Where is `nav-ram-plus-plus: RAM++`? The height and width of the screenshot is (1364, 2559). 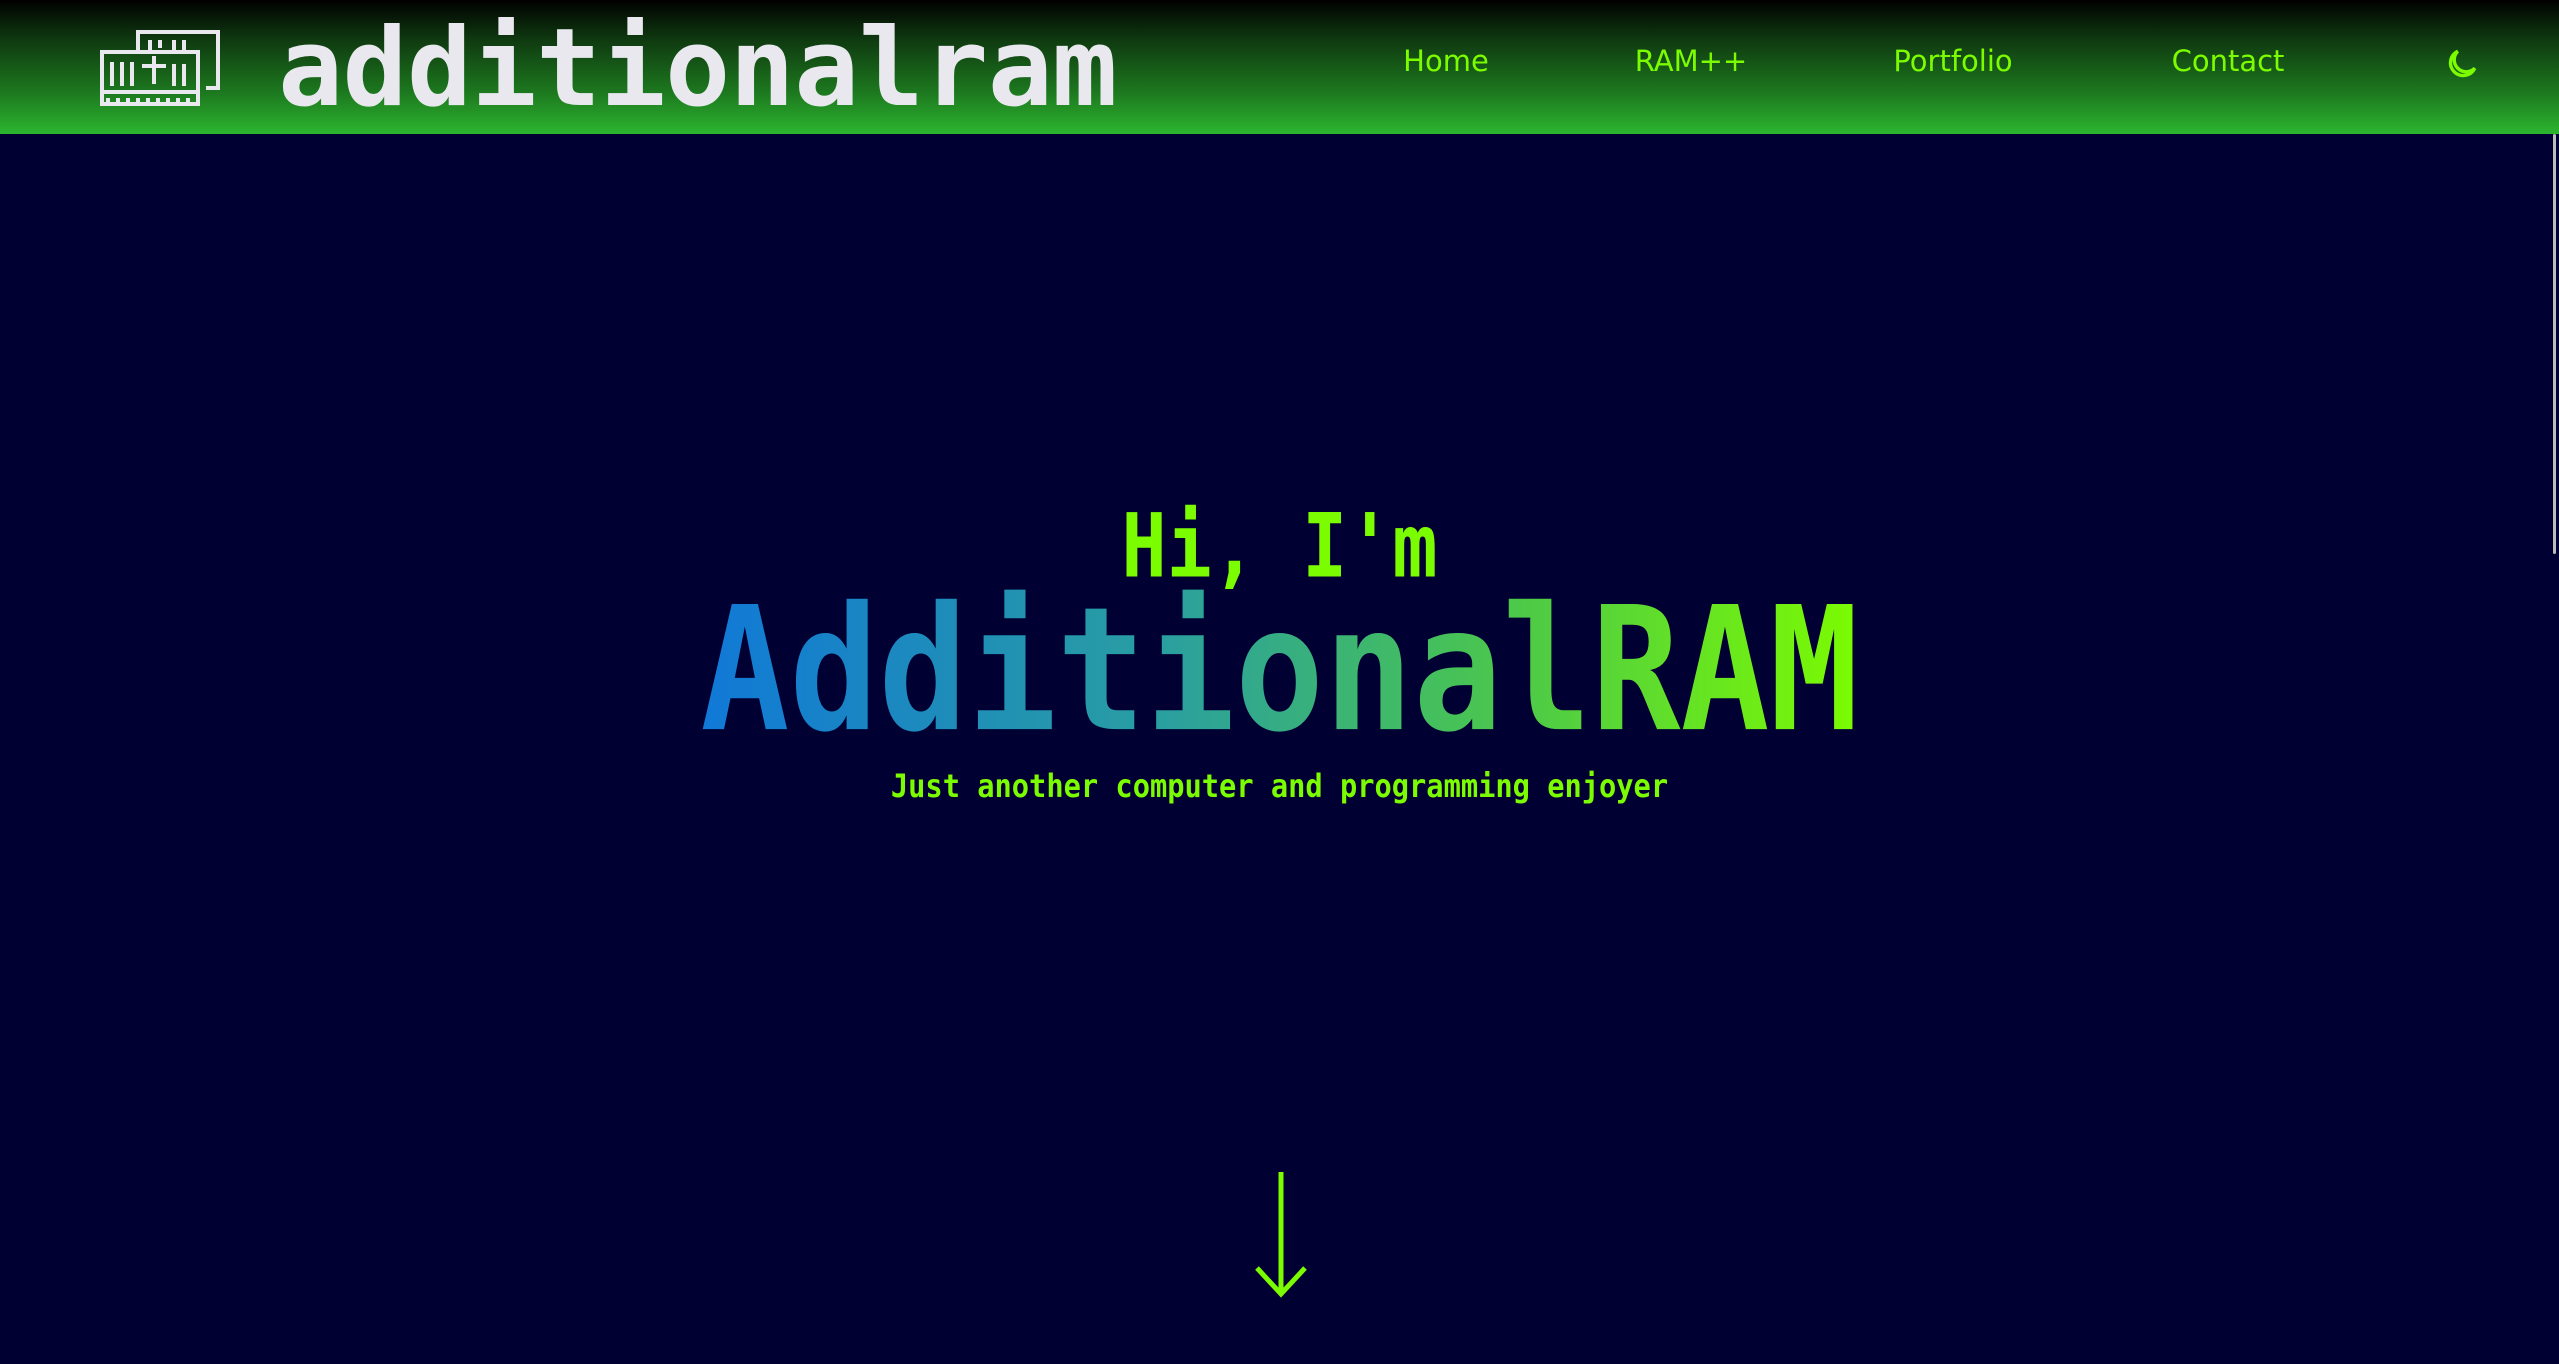
nav-ram-plus-plus: RAM++ is located at coordinates (1691, 61).